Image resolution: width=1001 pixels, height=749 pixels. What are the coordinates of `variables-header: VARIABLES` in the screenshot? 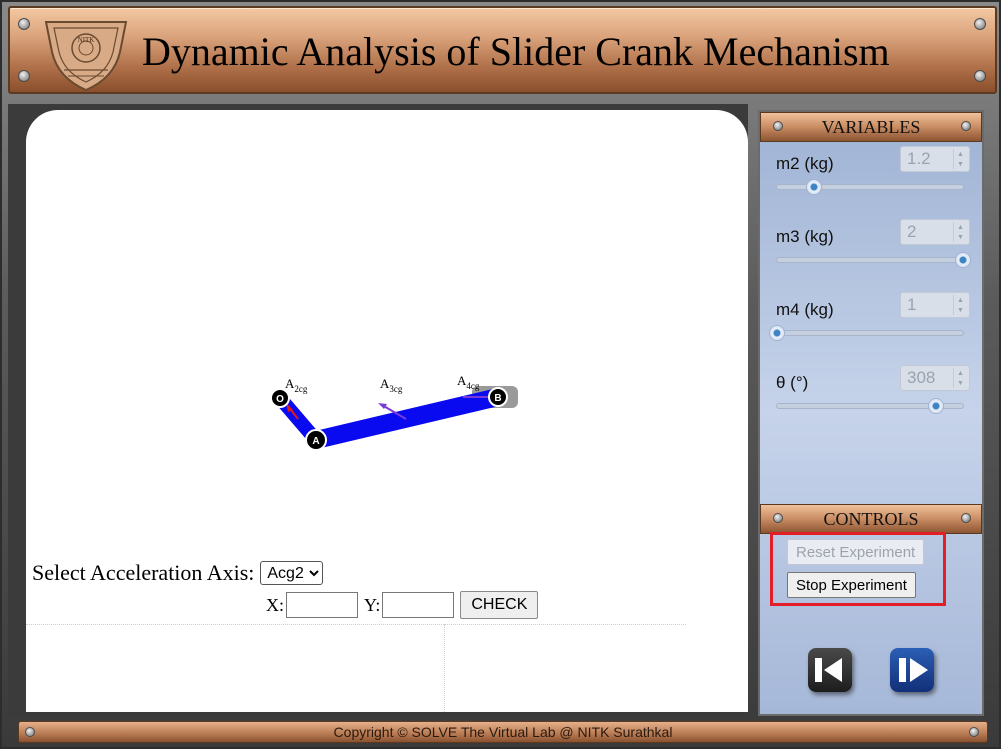 It's located at (871, 127).